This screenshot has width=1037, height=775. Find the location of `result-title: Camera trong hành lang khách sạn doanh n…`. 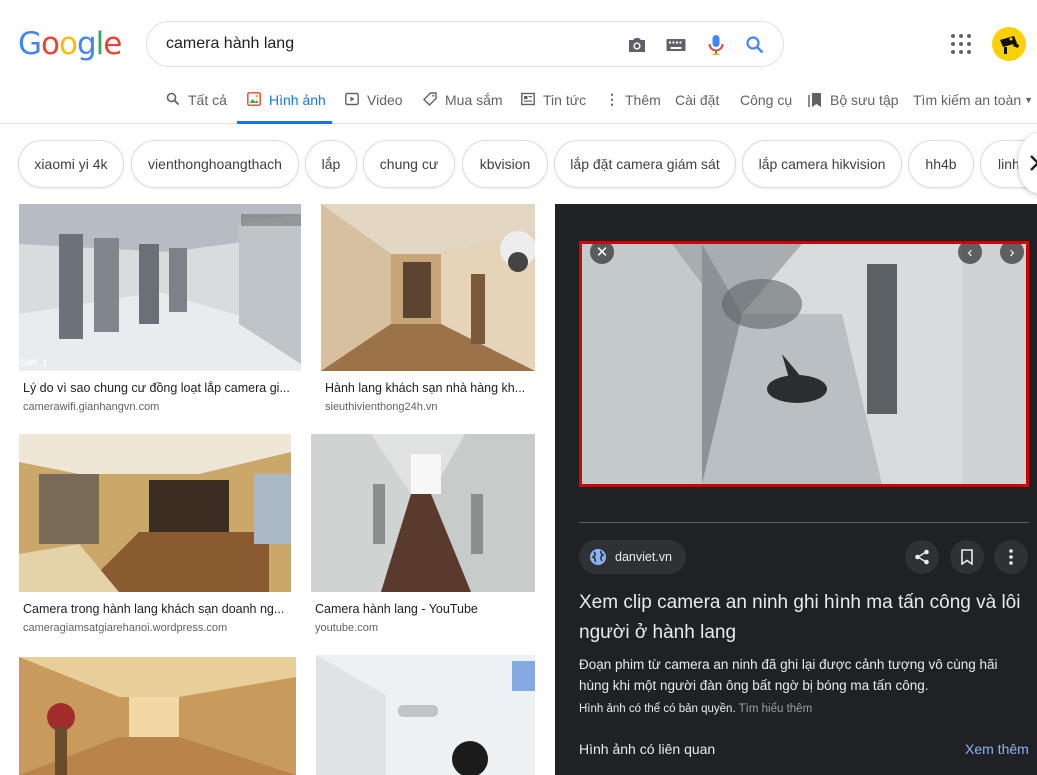

result-title: Camera trong hành lang khách sạn doanh n… is located at coordinates (155, 609).